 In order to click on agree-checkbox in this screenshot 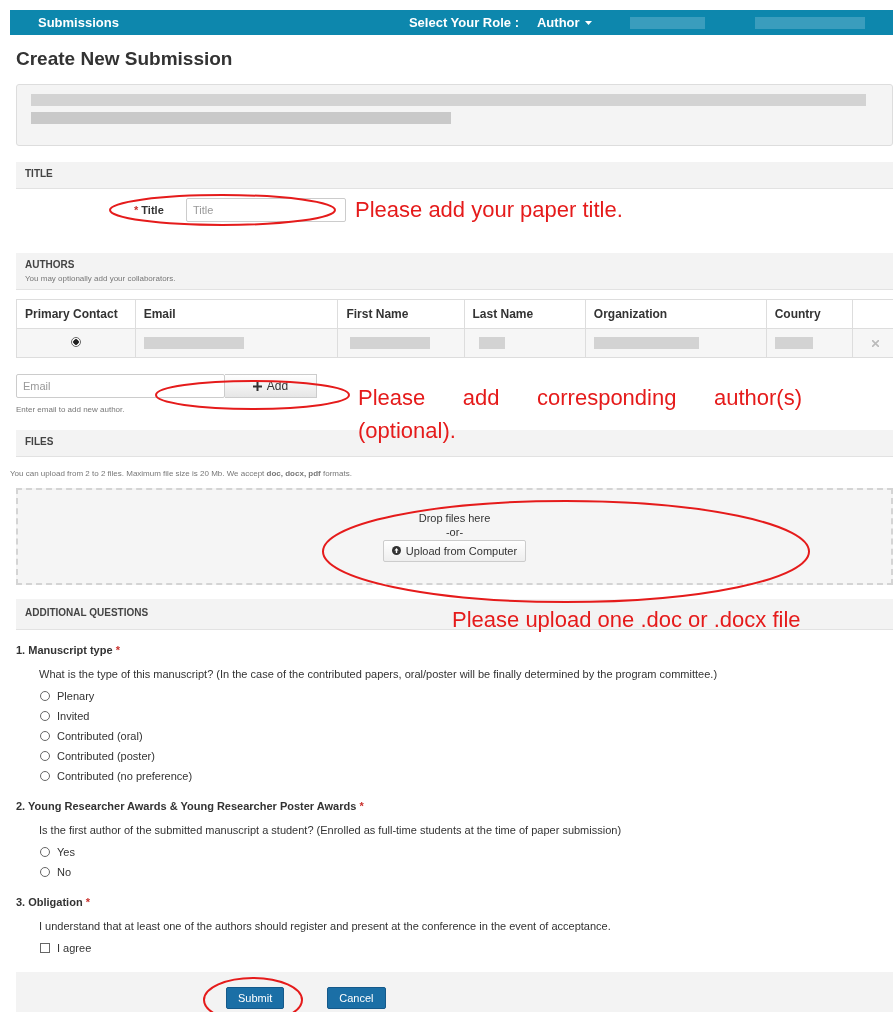, I will do `click(45, 948)`.